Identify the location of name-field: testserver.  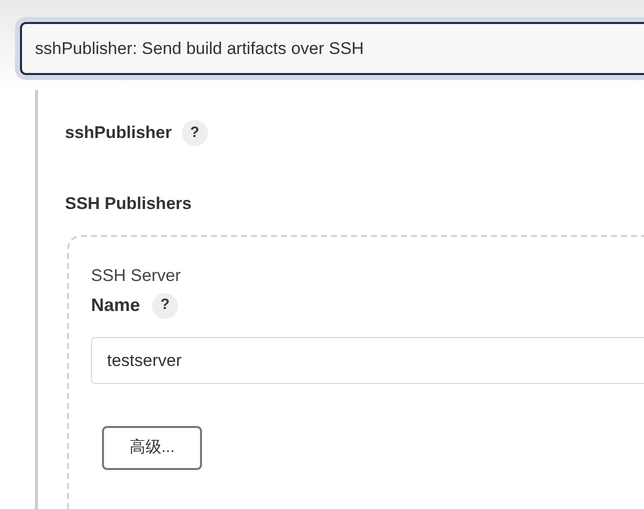
(367, 360).